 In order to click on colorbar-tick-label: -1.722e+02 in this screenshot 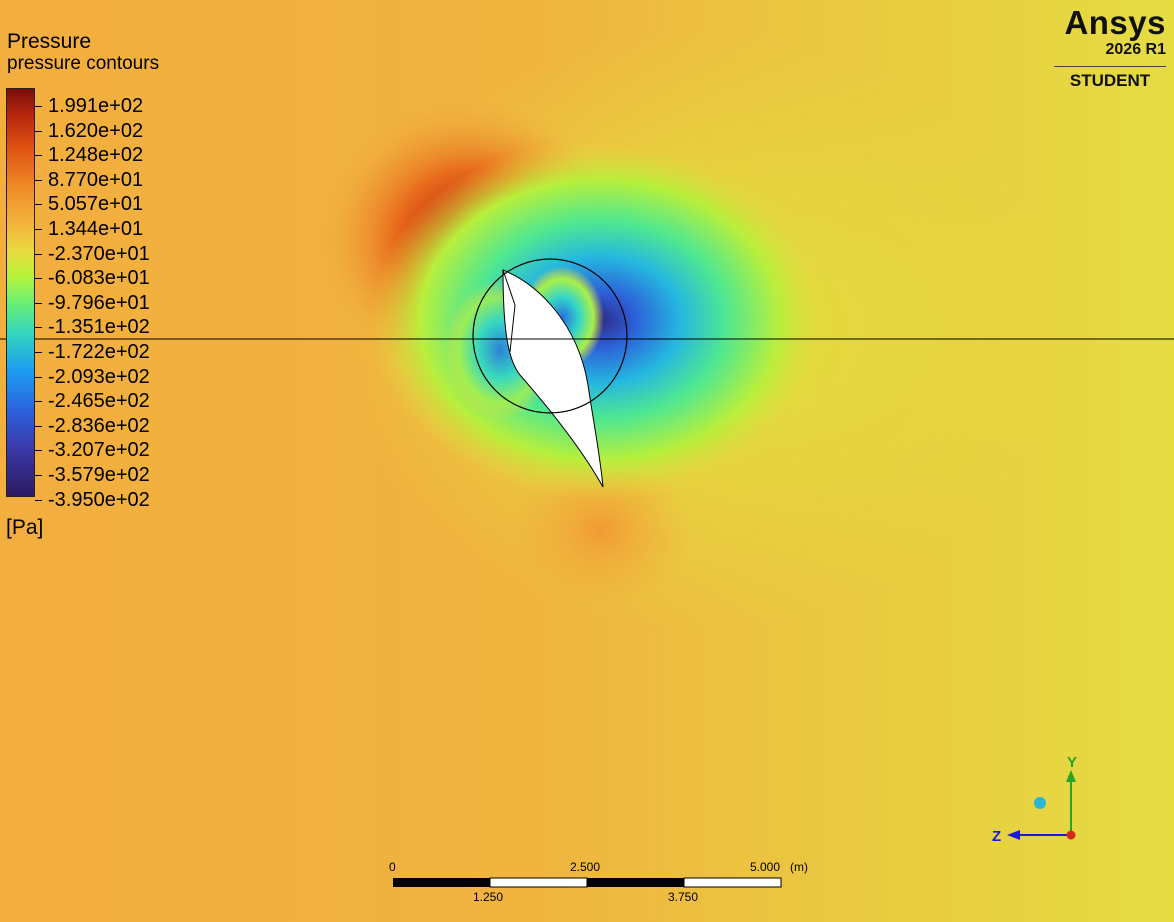, I will do `click(99, 352)`.